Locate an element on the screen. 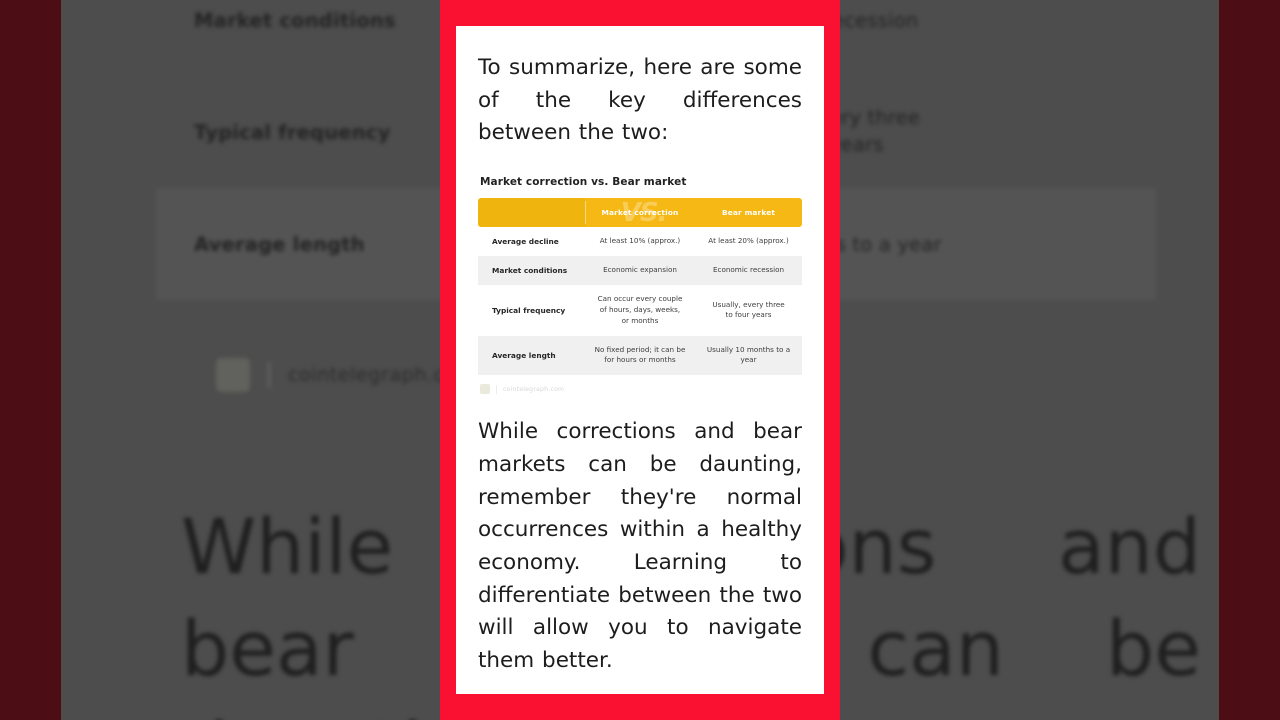 This screenshot has width=1280, height=720. background-credit: cointelegraph.com is located at coordinates (346, 375).